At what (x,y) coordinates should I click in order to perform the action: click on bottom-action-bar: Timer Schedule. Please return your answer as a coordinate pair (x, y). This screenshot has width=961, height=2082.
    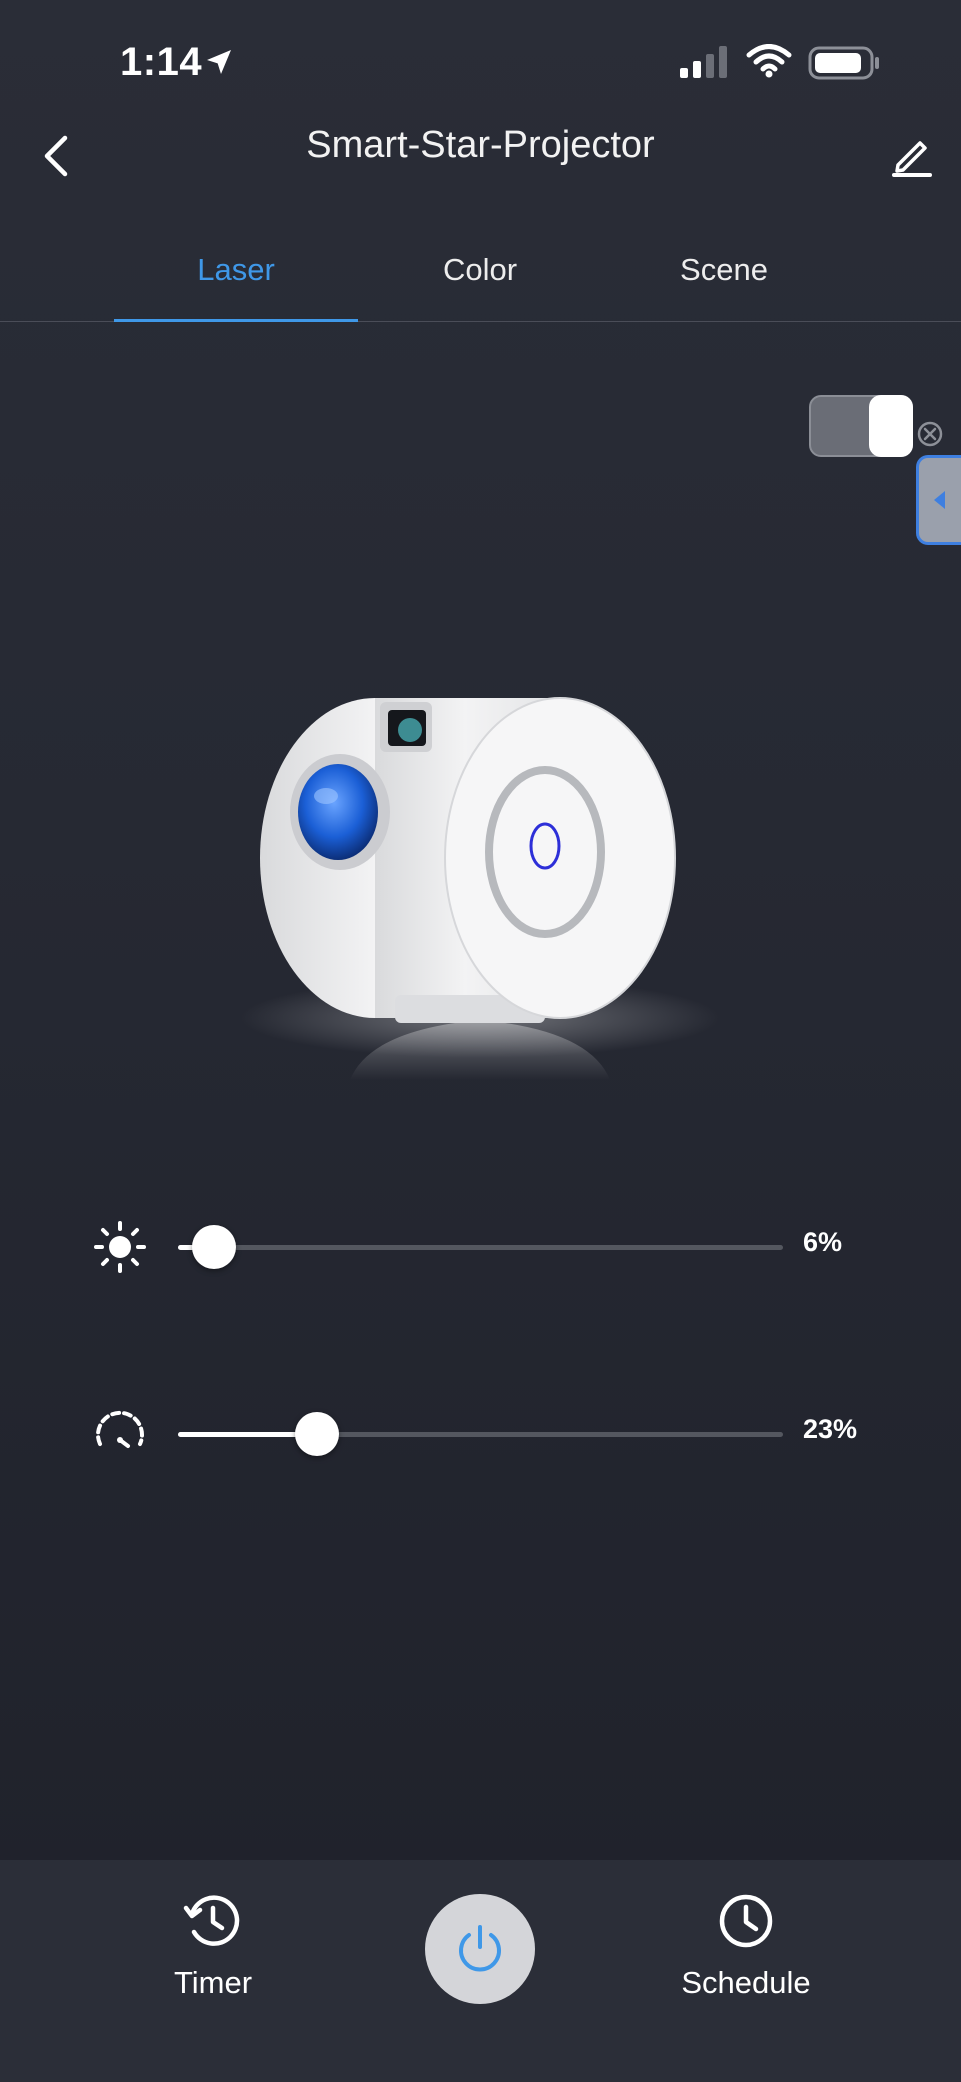
    Looking at the image, I should click on (480, 1971).